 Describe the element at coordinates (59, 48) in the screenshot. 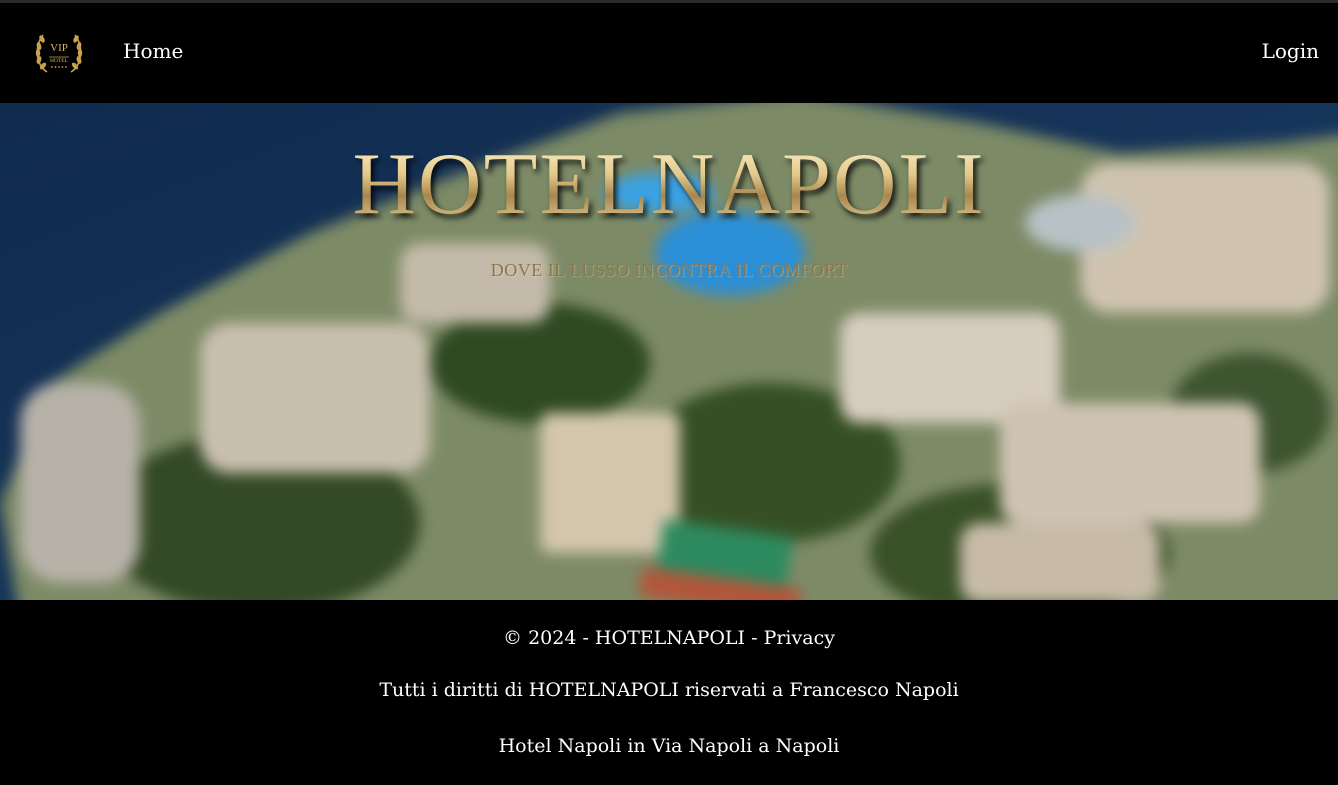

I see `svg-text: VIP` at that location.